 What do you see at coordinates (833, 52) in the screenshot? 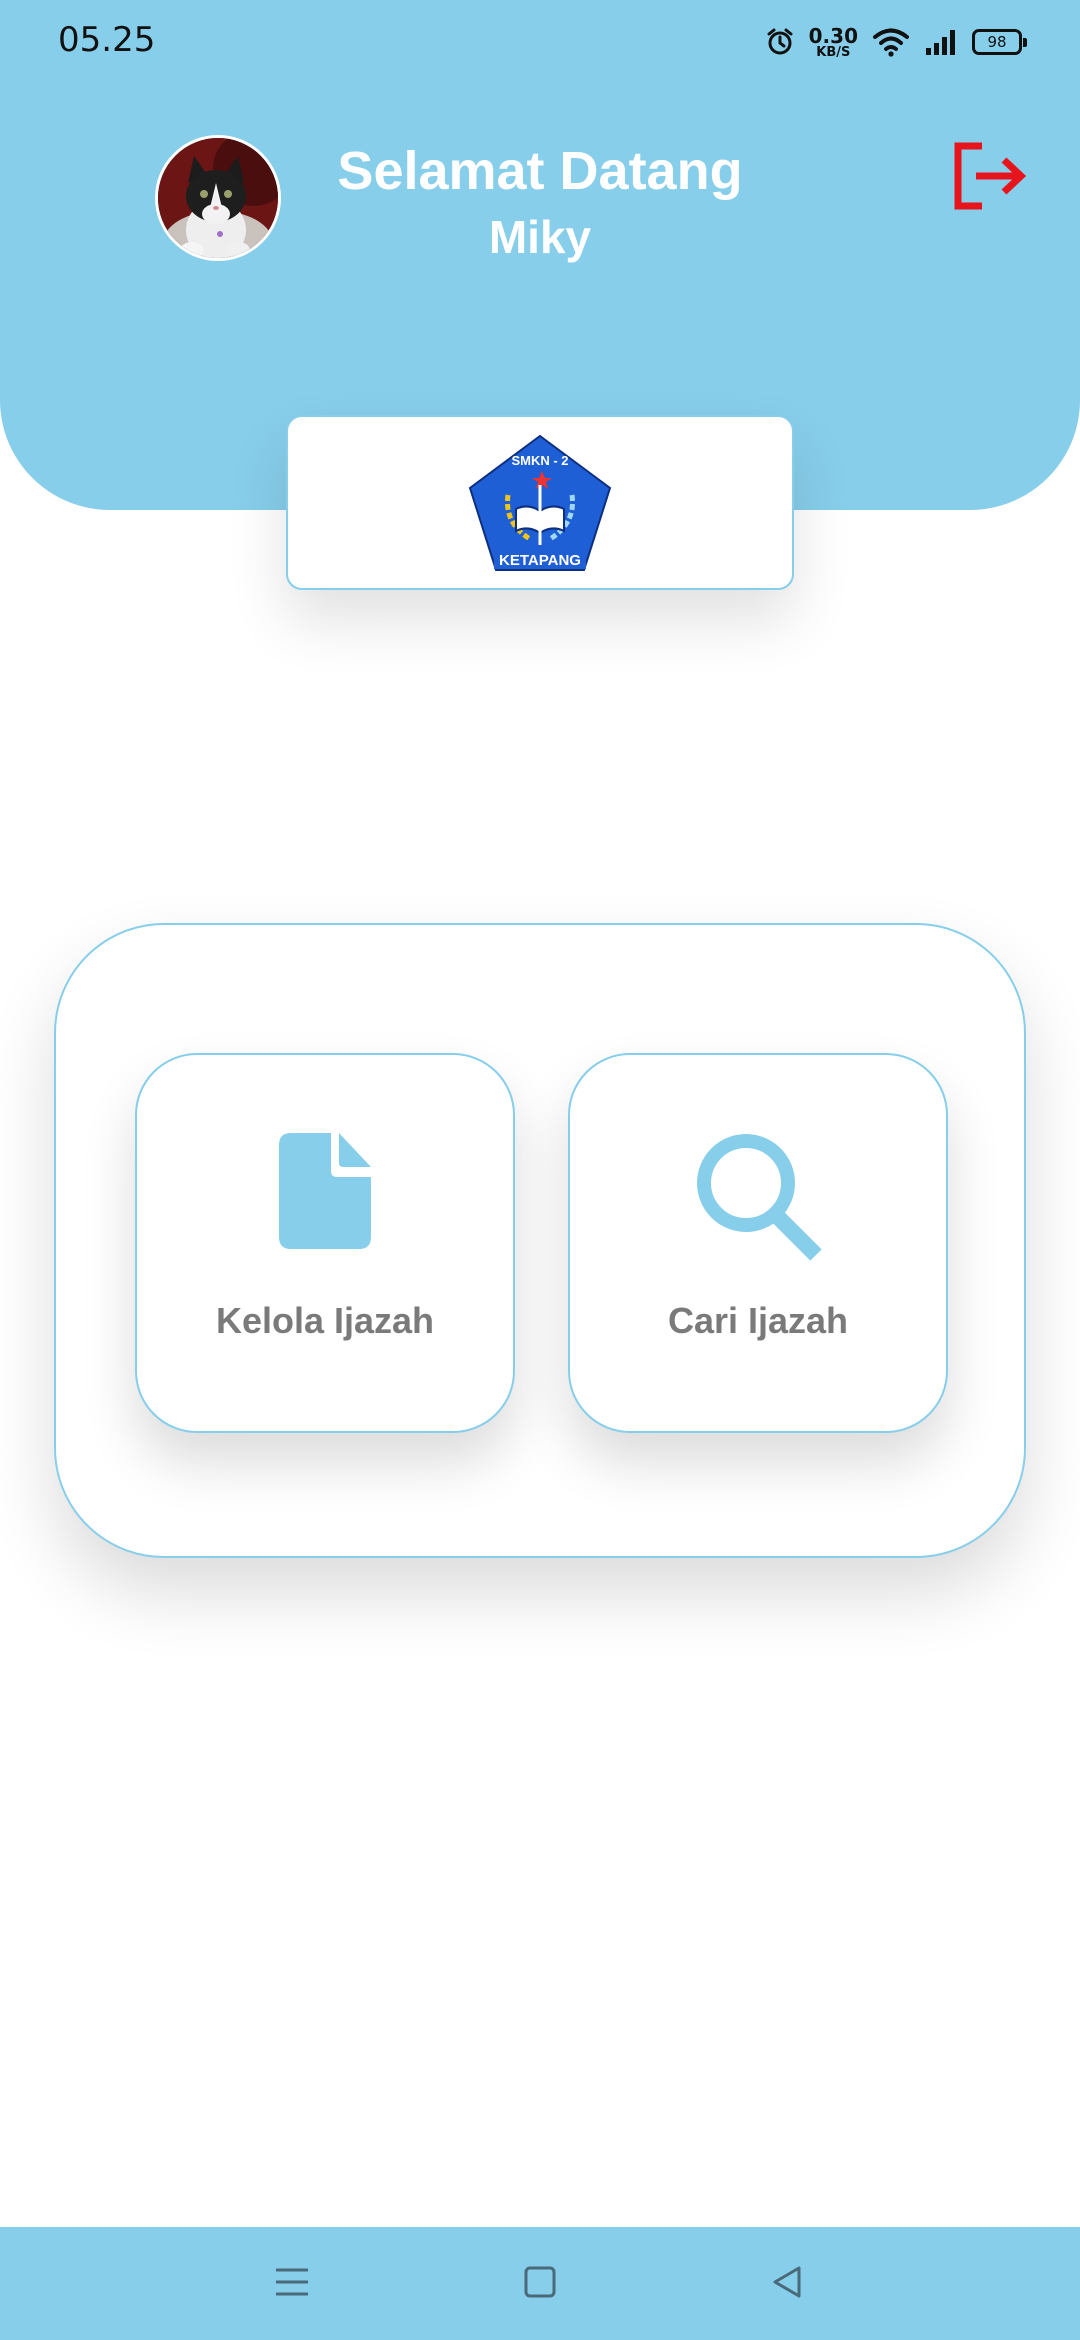
I see `network-speed-unit: KB/S` at bounding box center [833, 52].